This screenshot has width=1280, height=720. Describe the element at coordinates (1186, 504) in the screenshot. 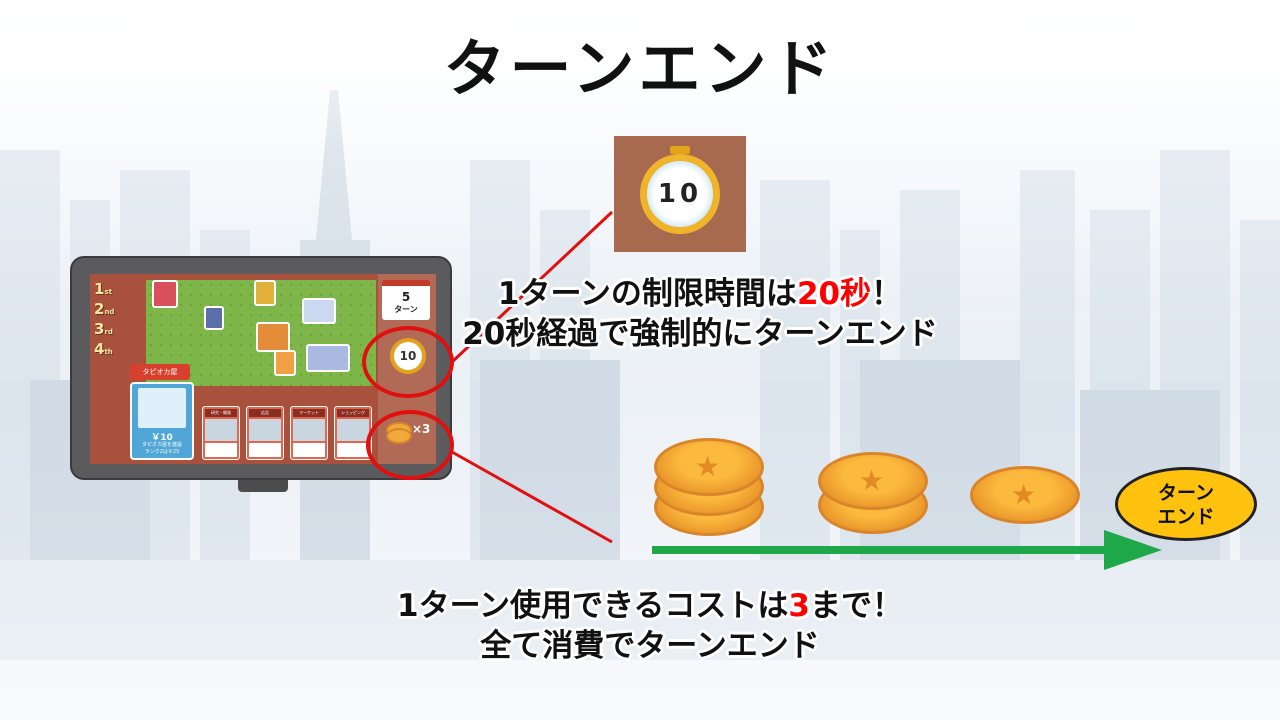

I see `turn-end-badge: ターン エンド` at that location.